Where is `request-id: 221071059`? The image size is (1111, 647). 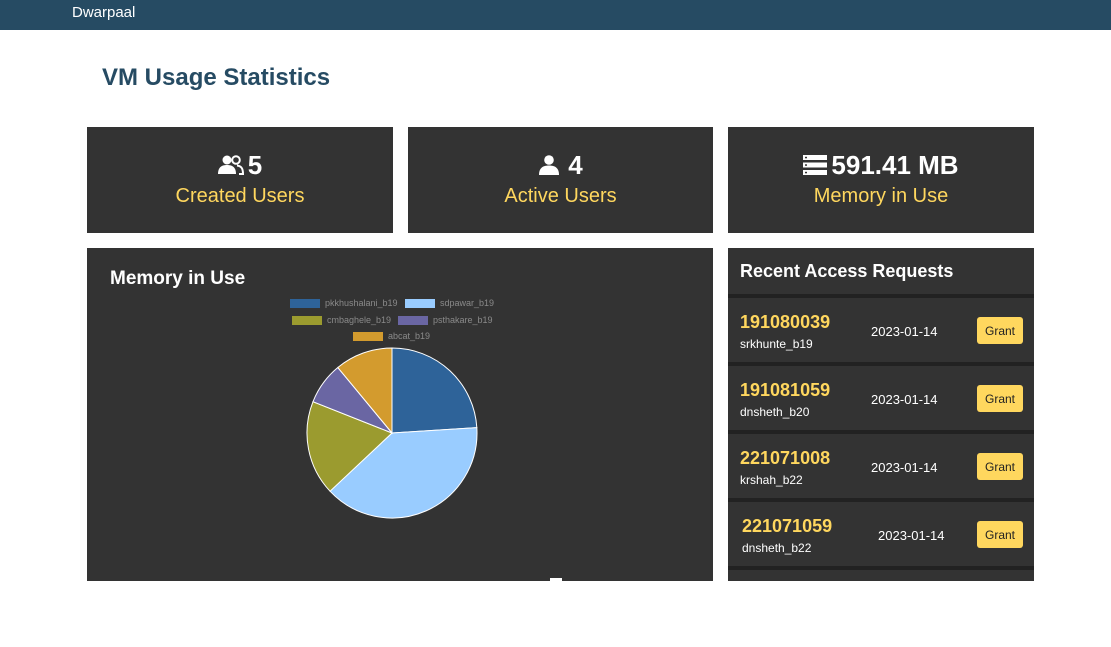 request-id: 221071059 is located at coordinates (787, 526).